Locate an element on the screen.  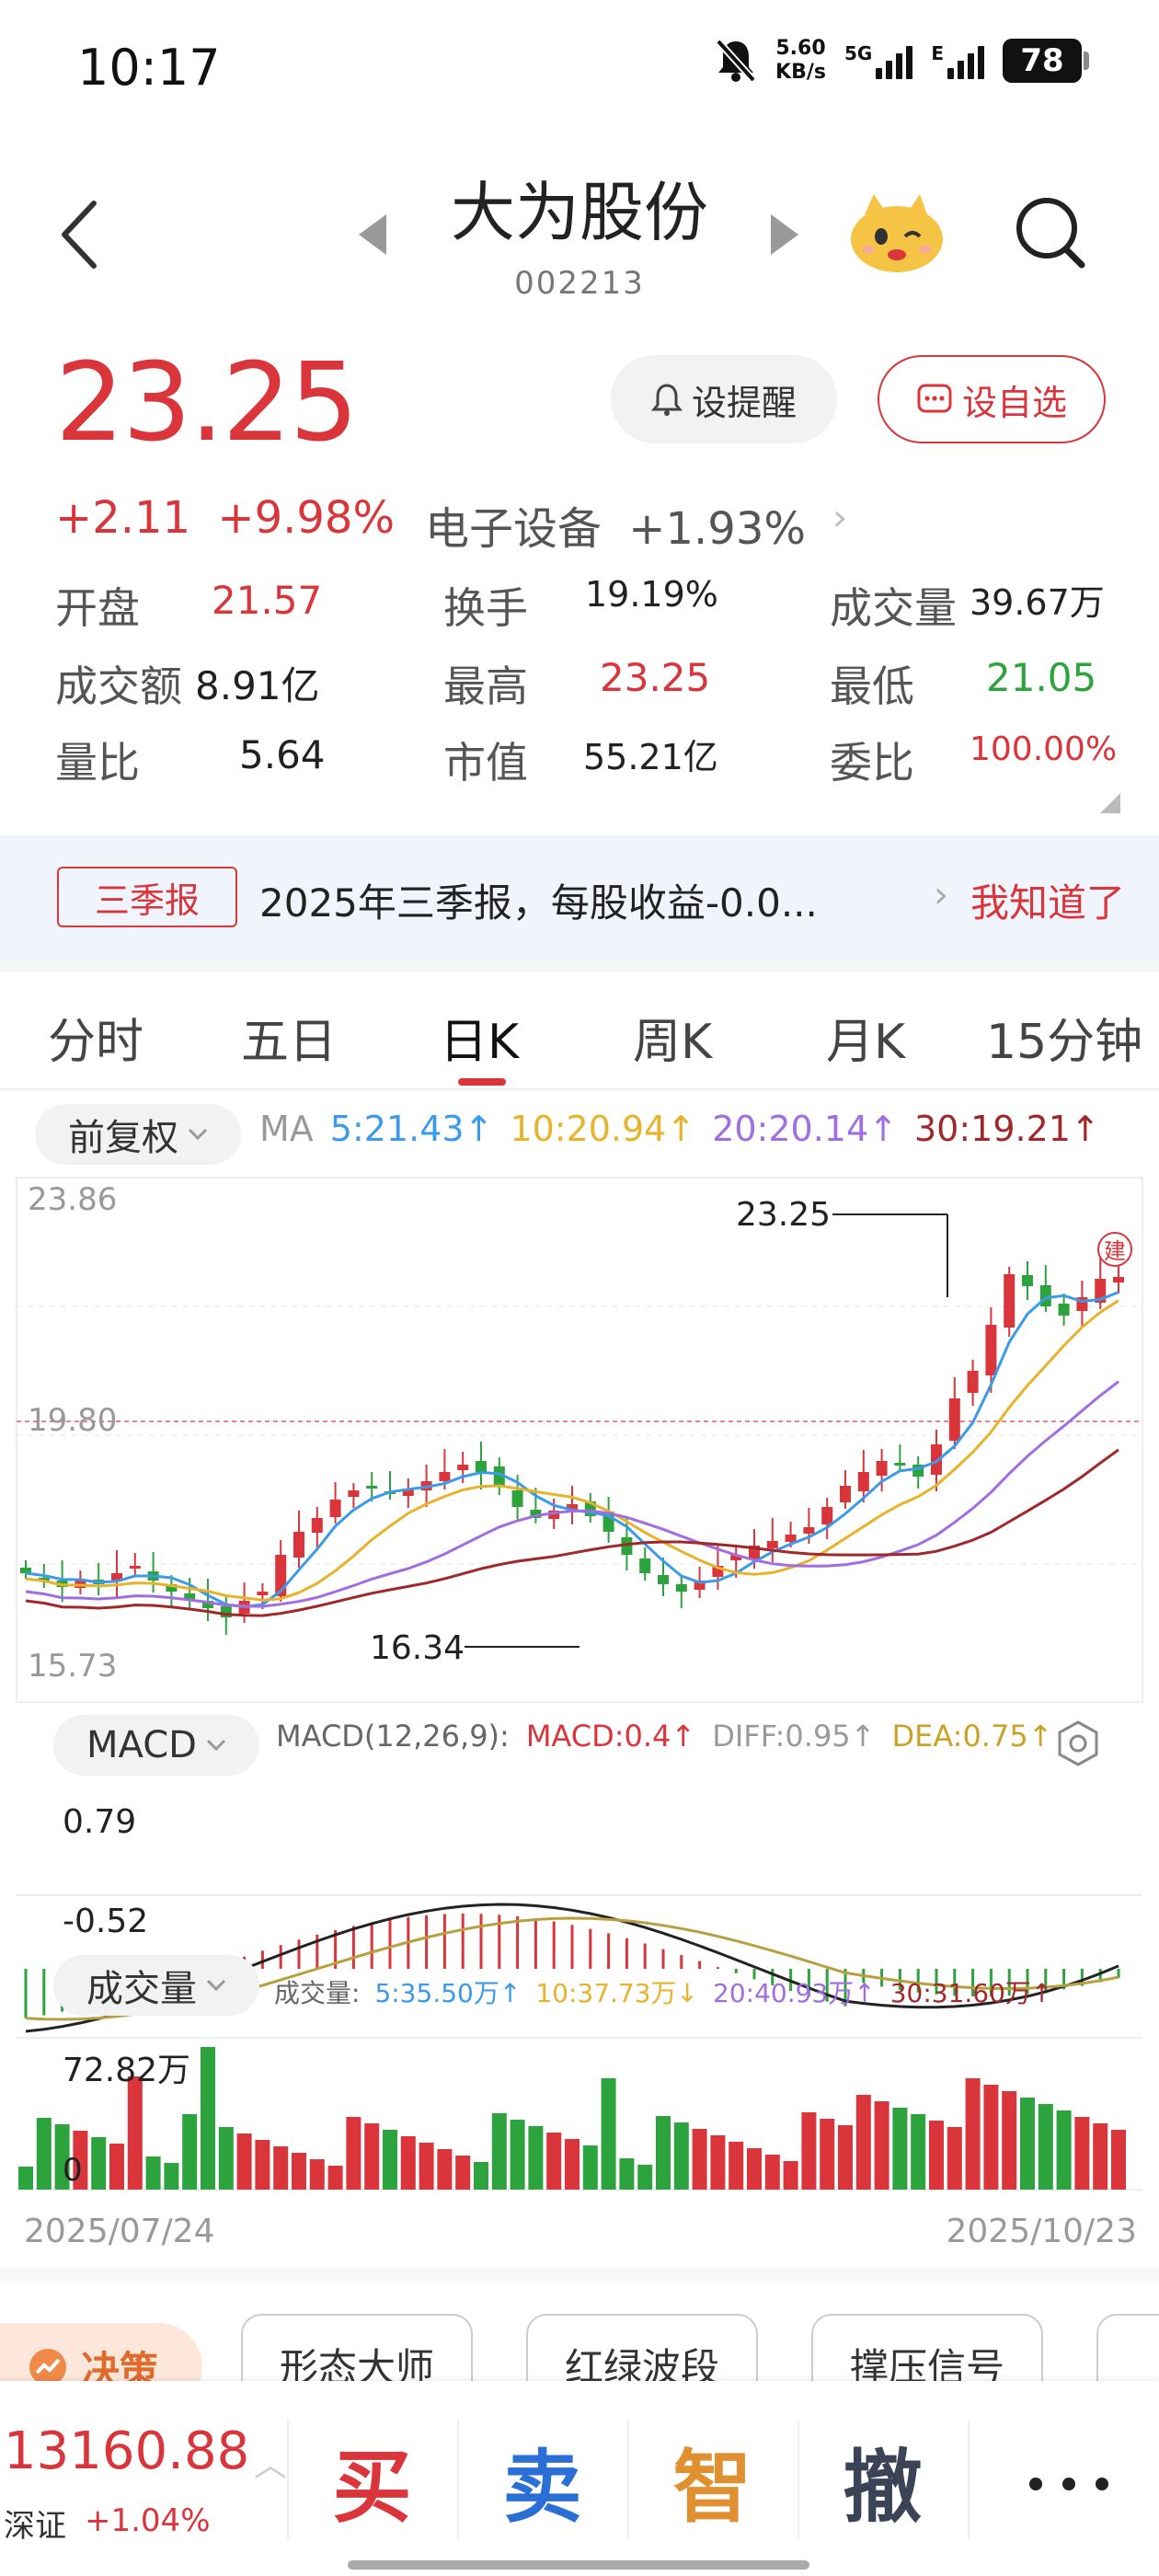
tab-15min: 15分钟 is located at coordinates (1064, 1037).